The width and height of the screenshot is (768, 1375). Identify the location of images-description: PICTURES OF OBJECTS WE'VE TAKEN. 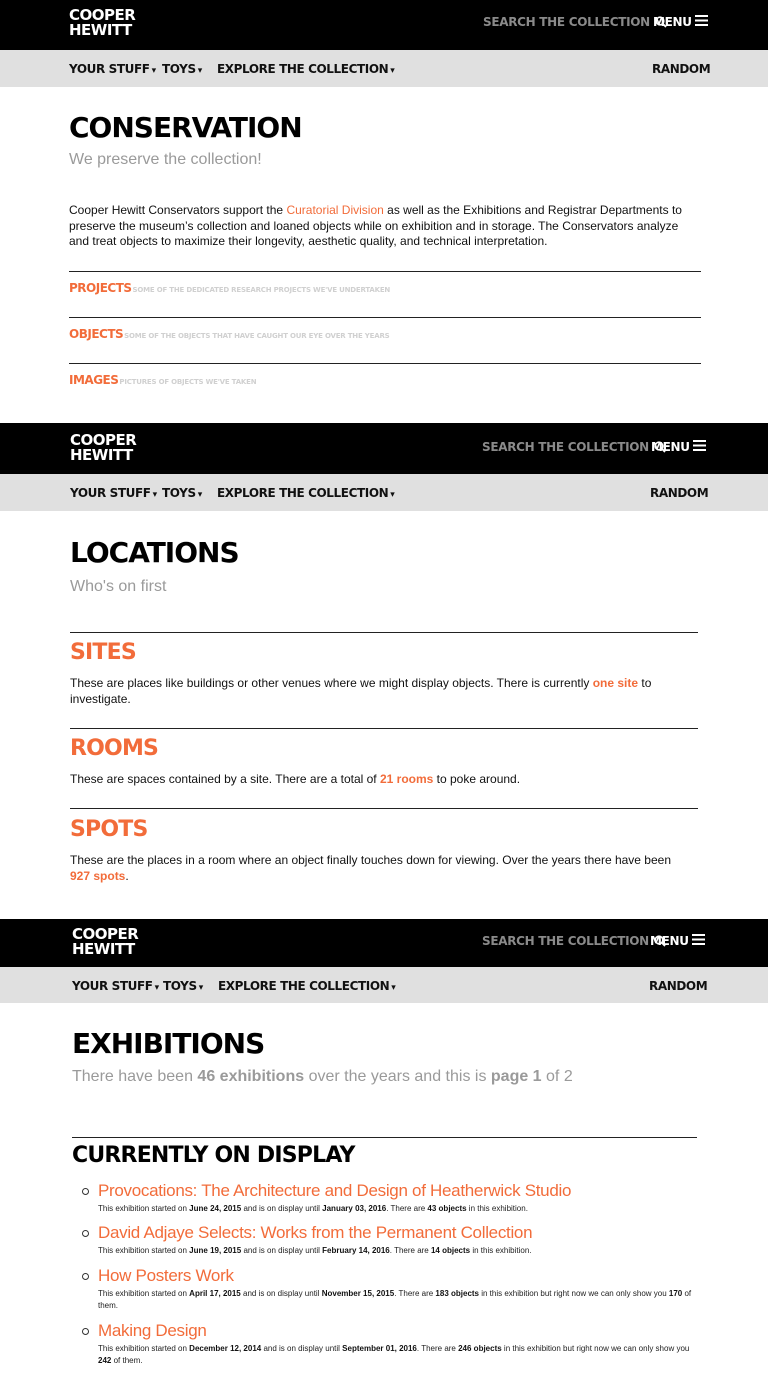
(188, 382).